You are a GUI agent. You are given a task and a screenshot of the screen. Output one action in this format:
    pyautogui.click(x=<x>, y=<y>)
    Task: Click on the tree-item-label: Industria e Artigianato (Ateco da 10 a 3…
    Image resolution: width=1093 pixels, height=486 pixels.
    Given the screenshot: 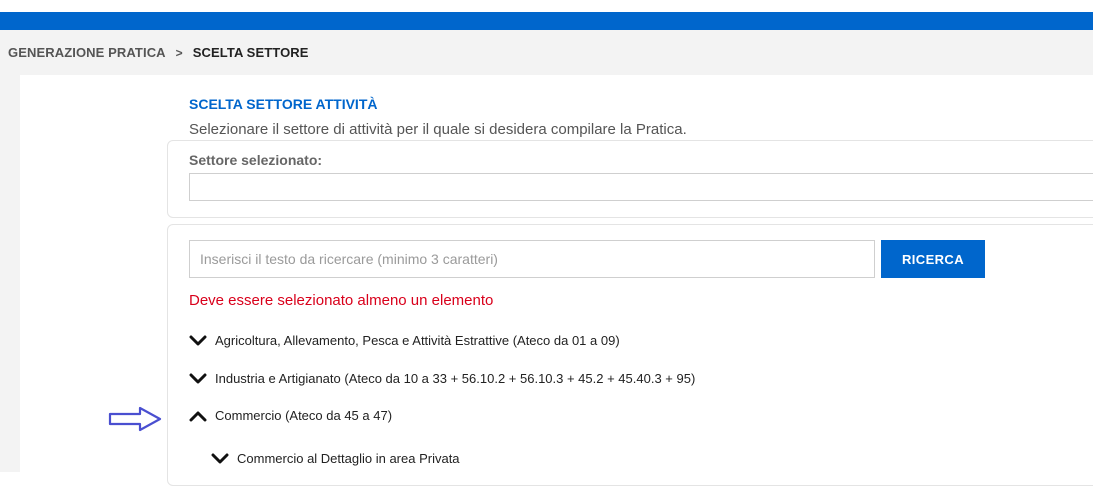 What is the action you would take?
    pyautogui.click(x=455, y=378)
    